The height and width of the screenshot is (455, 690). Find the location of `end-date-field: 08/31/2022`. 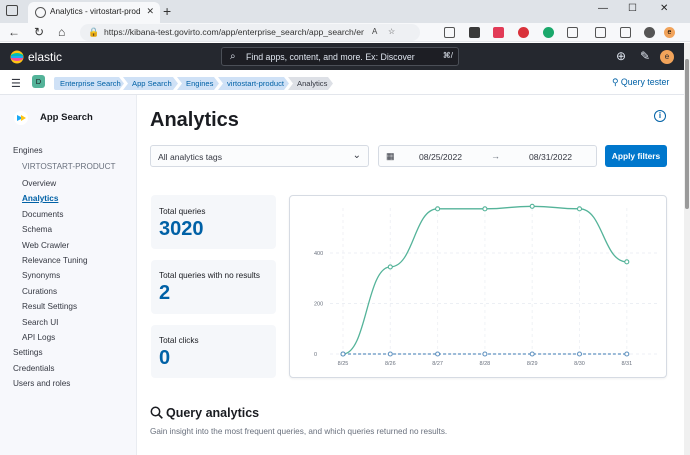

end-date-field: 08/31/2022 is located at coordinates (550, 157).